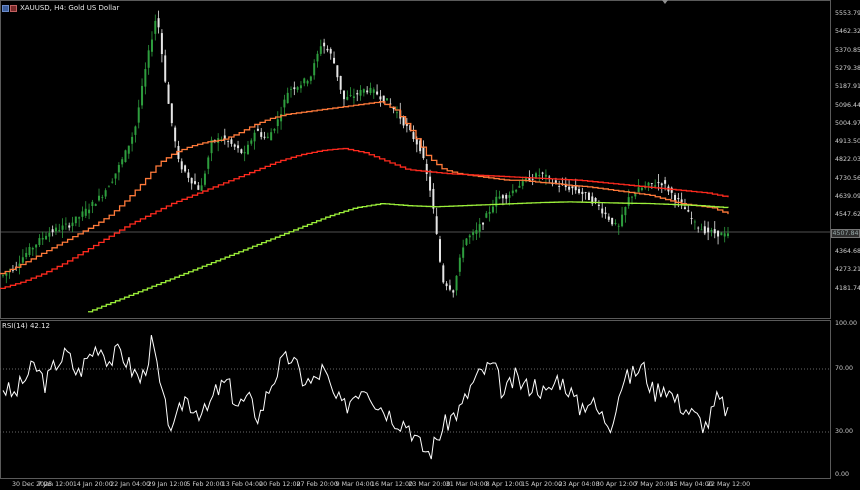 The width and height of the screenshot is (860, 490). I want to click on time-tick-label: 20 Feb 12:00, so click(280, 484).